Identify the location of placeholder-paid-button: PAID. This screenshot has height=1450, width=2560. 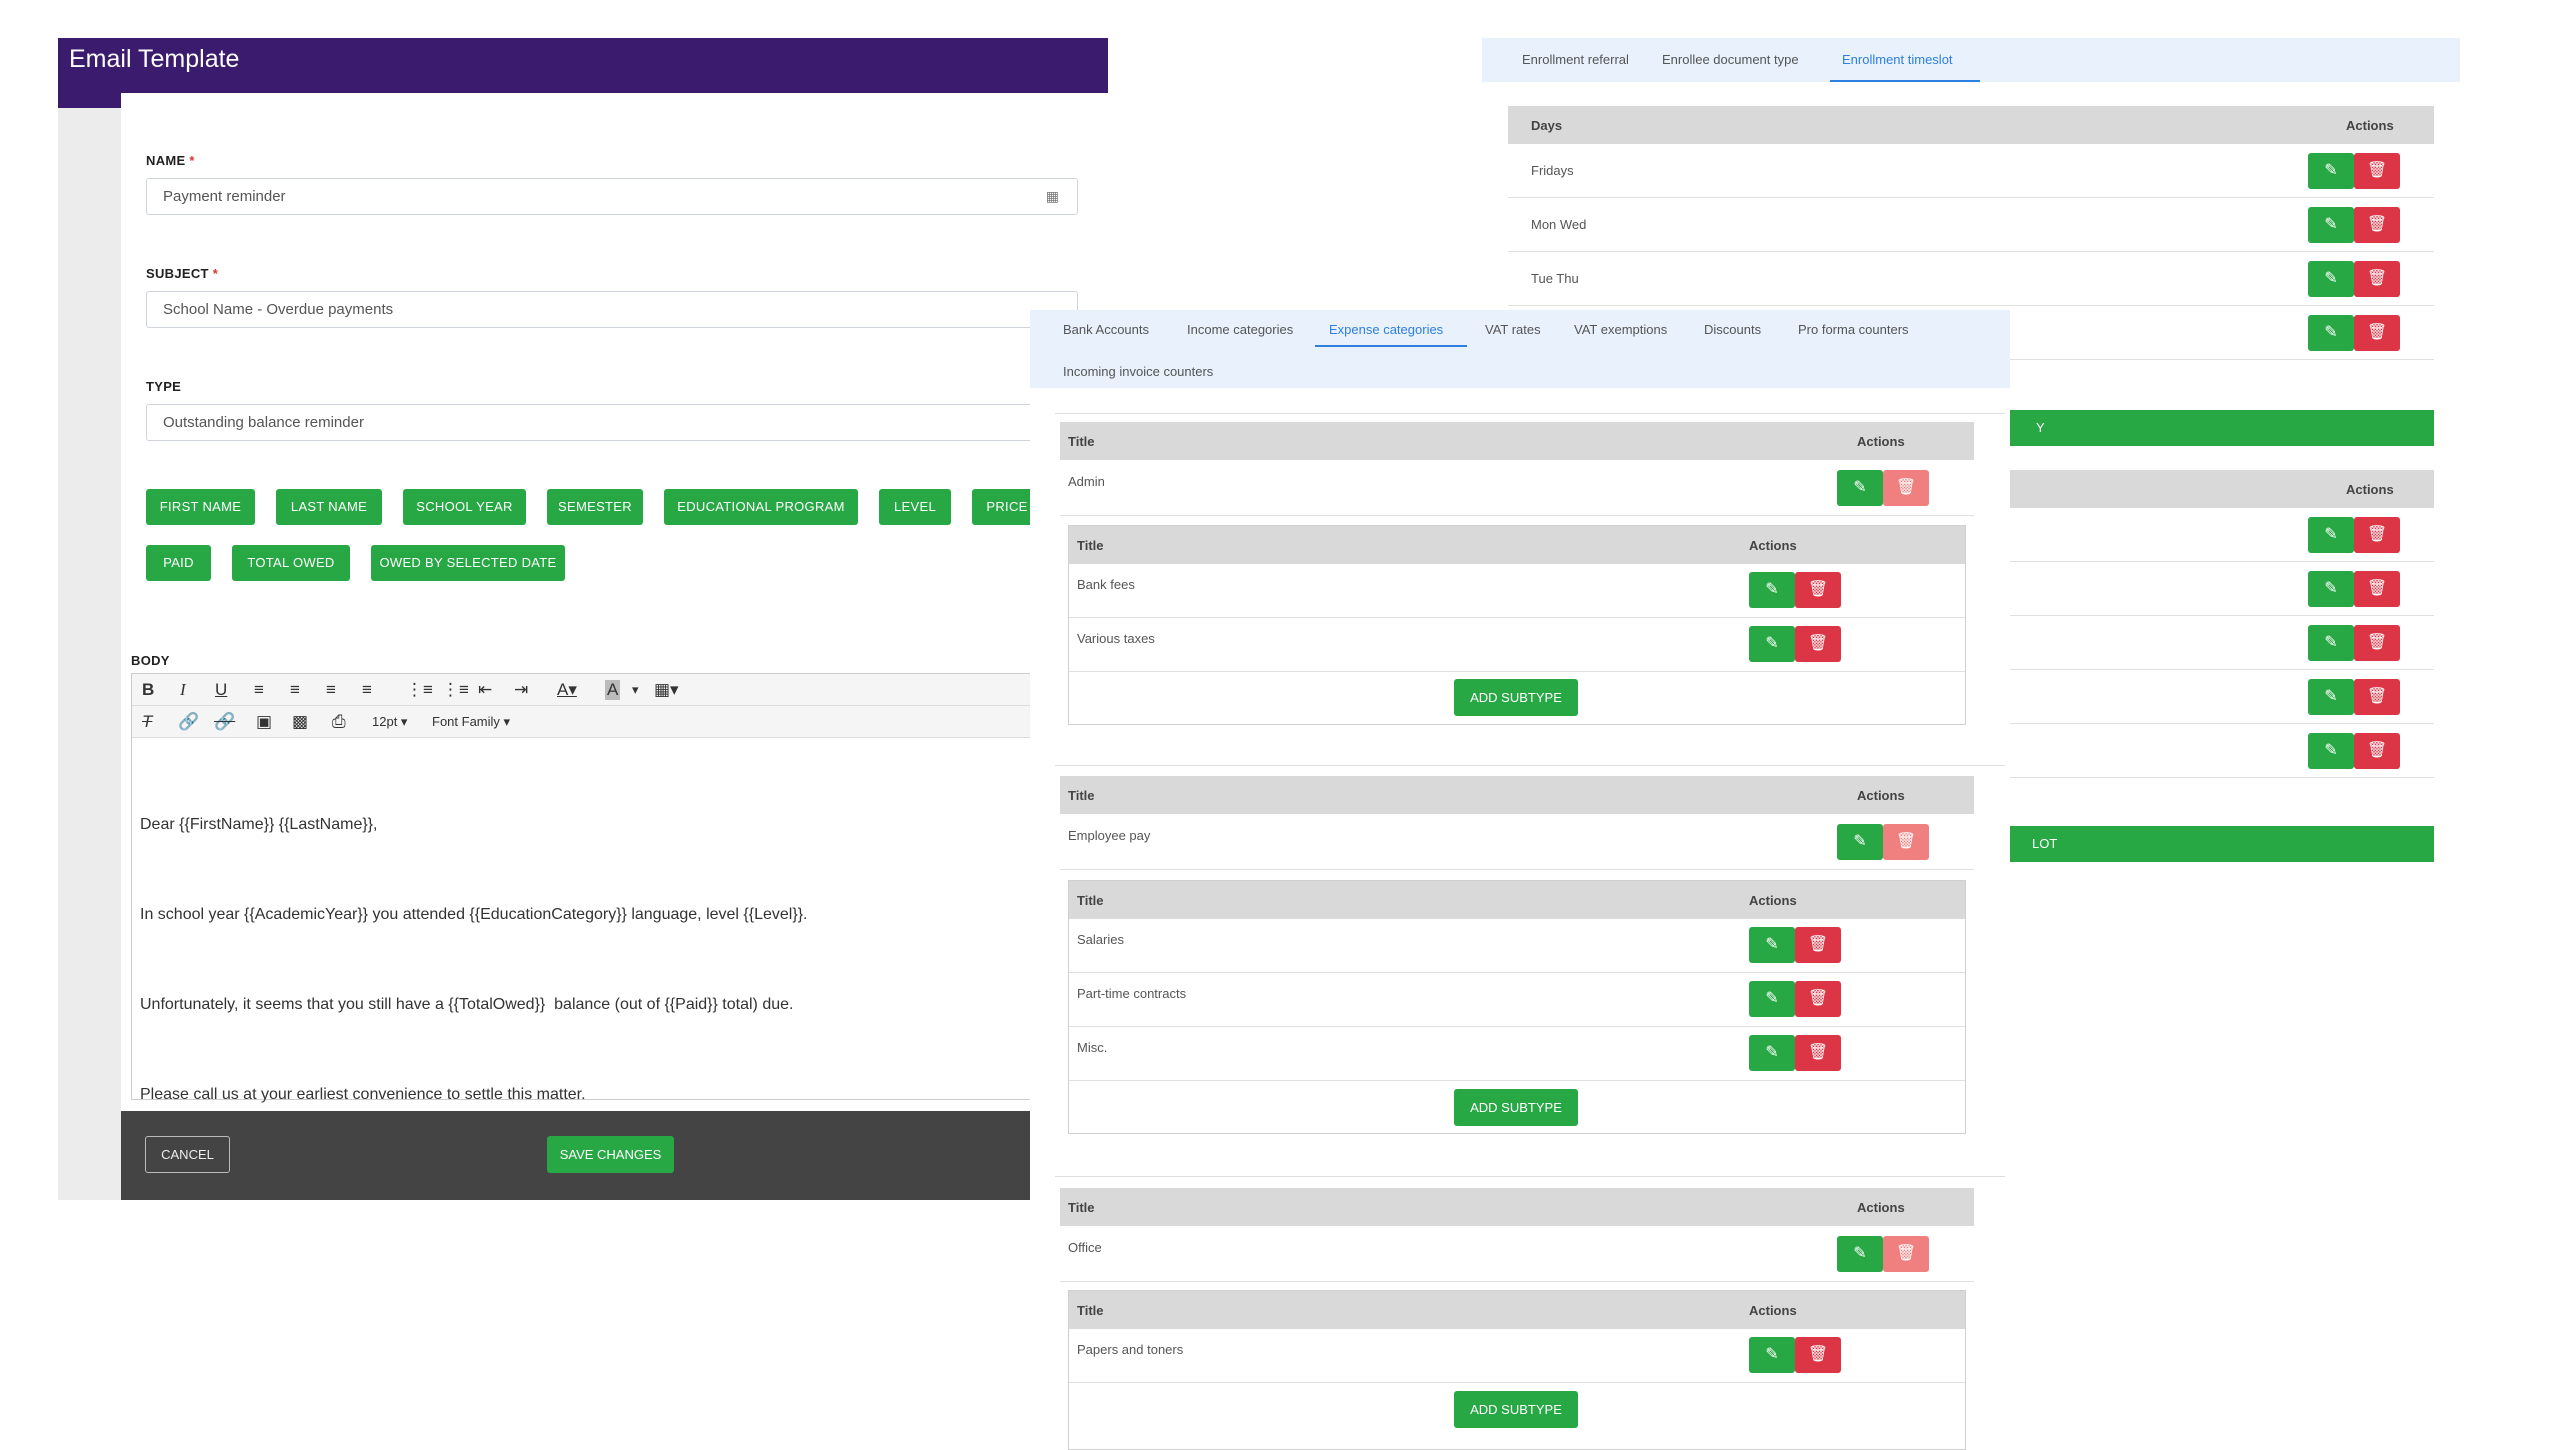
(178, 563).